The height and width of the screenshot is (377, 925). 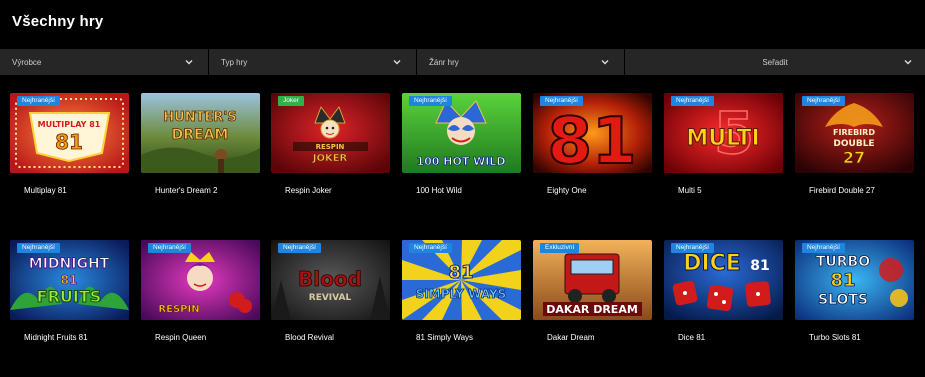 I want to click on game-title: Multiplay 81, so click(x=45, y=190).